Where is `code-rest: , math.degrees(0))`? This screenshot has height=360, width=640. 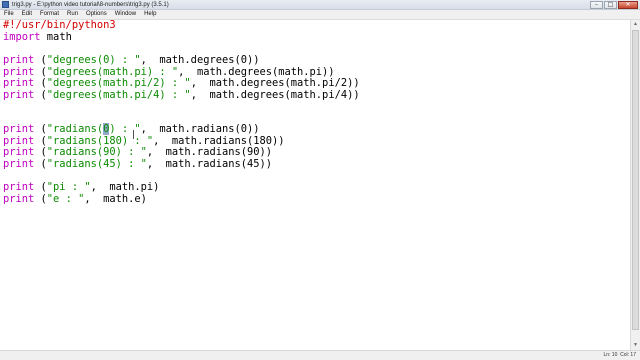 code-rest: , math.degrees(0)) is located at coordinates (200, 60).